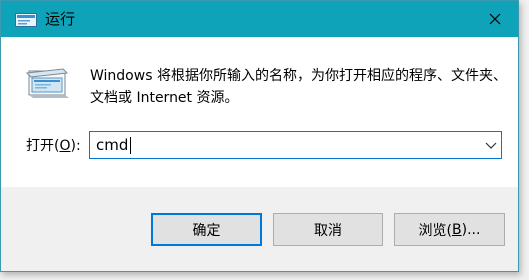 The width and height of the screenshot is (529, 280). What do you see at coordinates (47, 83) in the screenshot?
I see `run-program-icon` at bounding box center [47, 83].